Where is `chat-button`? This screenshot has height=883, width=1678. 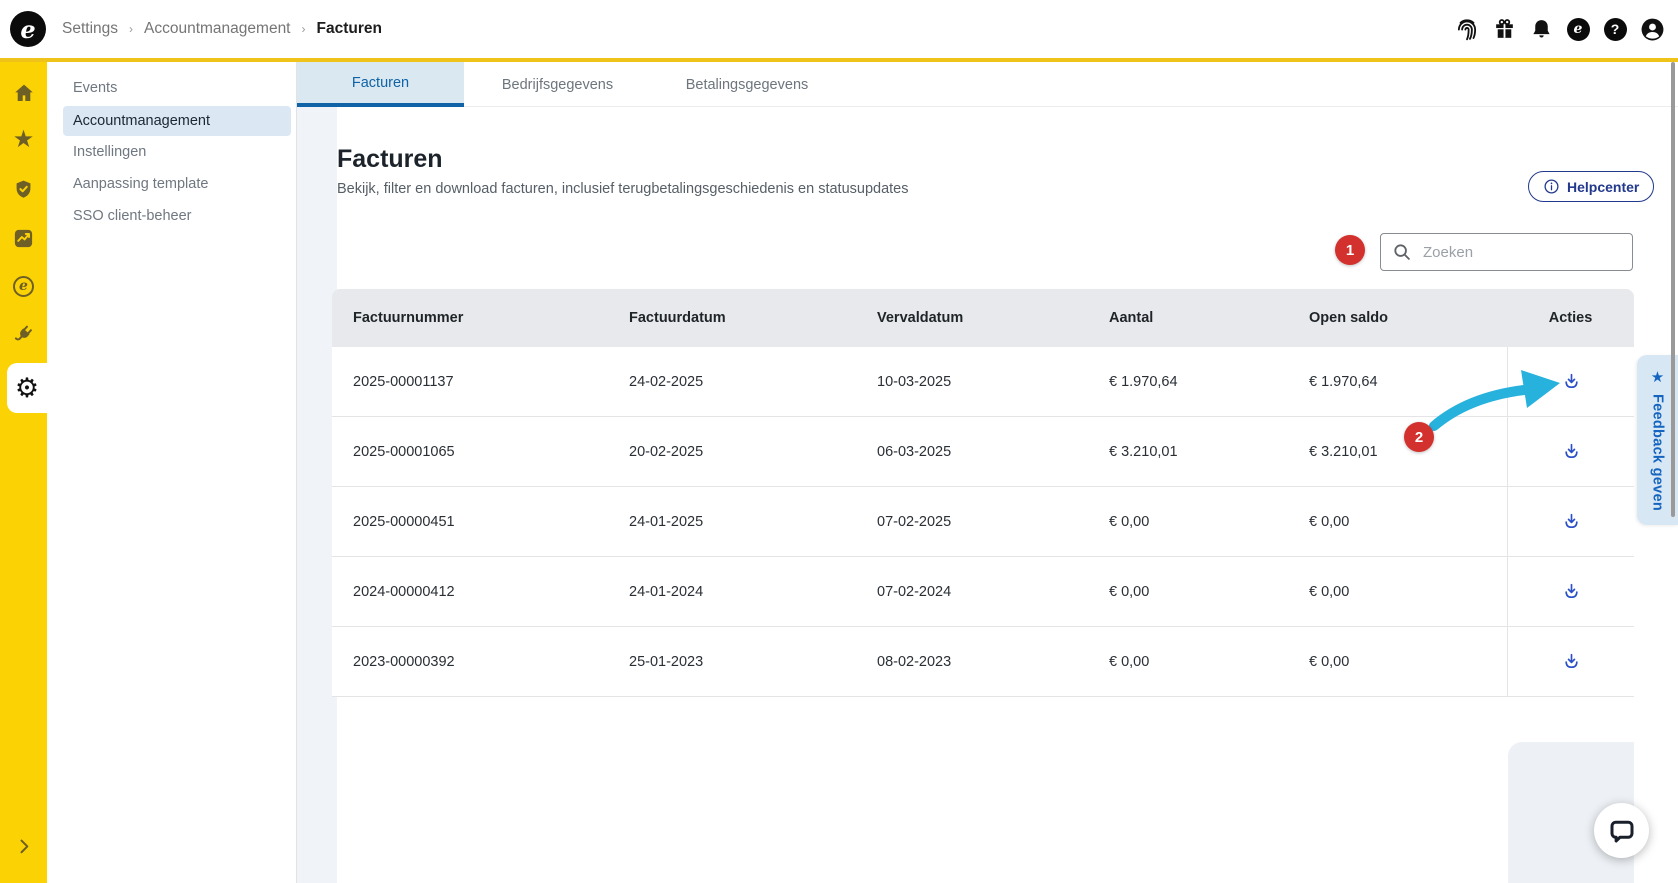 chat-button is located at coordinates (1621, 830).